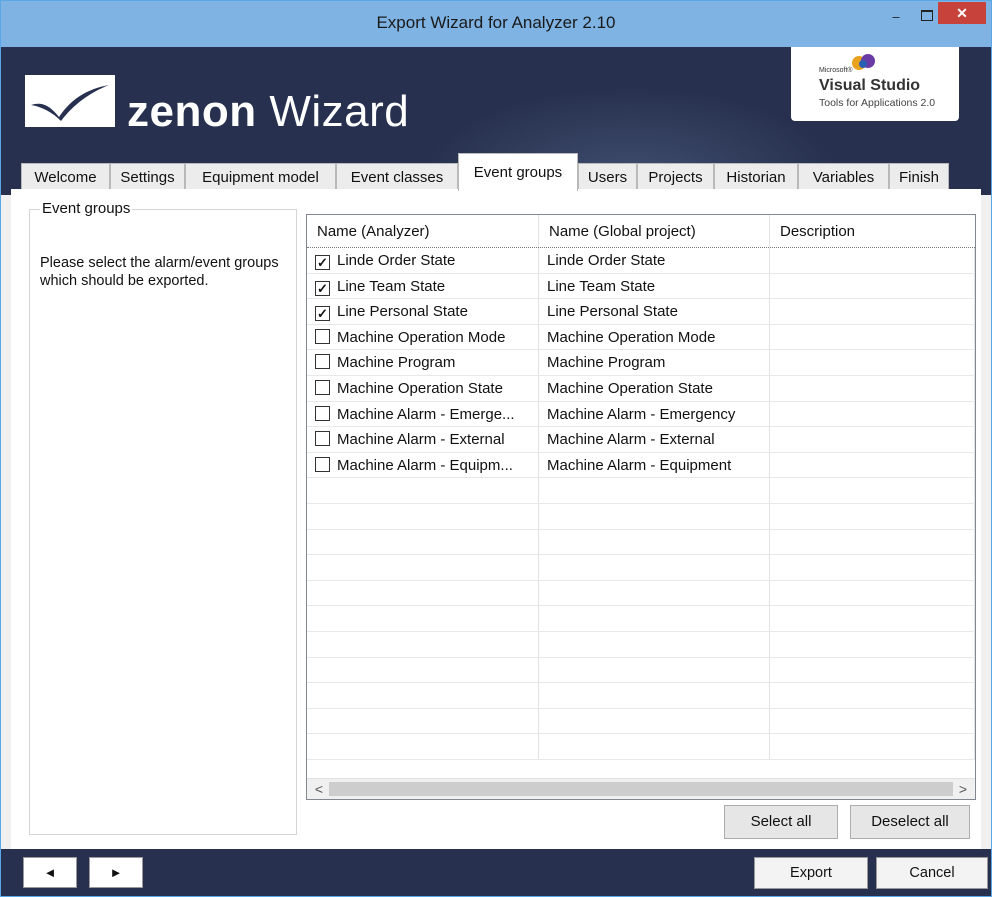 This screenshot has width=992, height=897. I want to click on table-row: ✓ Line Team State Line Team State, so click(641, 286).